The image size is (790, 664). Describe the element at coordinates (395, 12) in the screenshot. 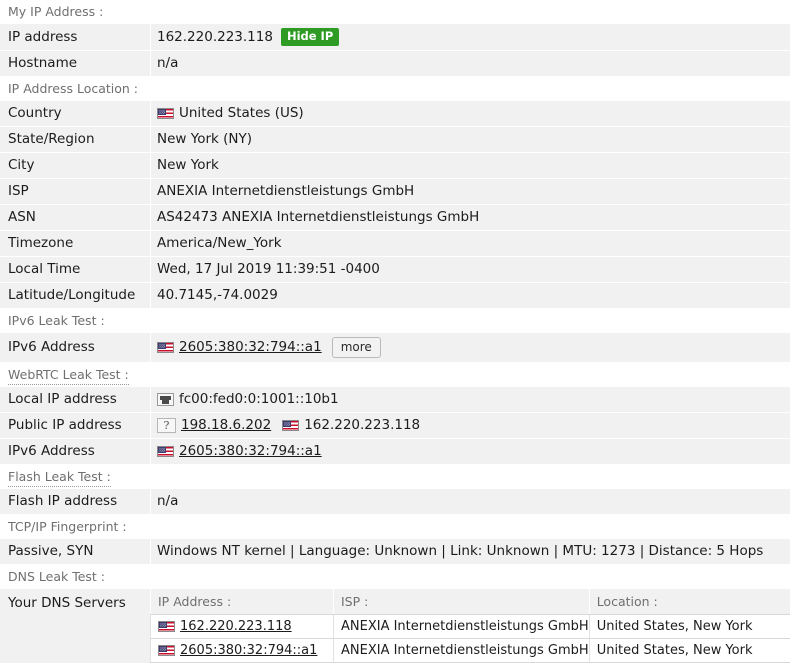

I see `section-header-my-ip: My IP Address :` at that location.